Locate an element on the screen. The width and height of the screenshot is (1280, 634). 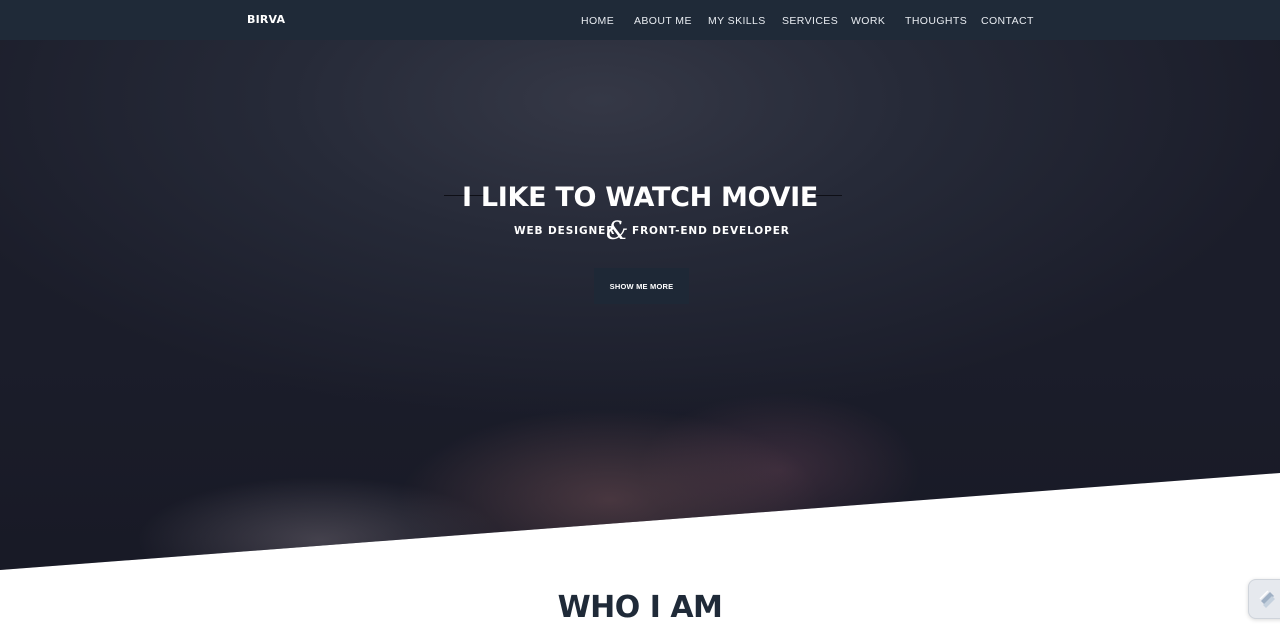
show-me-more-button: SHOW ME MORE is located at coordinates (641, 286).